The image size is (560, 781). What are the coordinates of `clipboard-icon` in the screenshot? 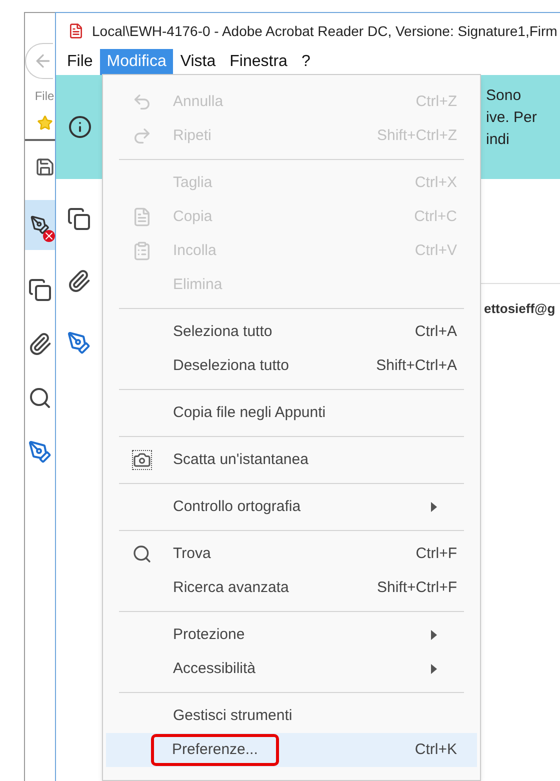 It's located at (142, 251).